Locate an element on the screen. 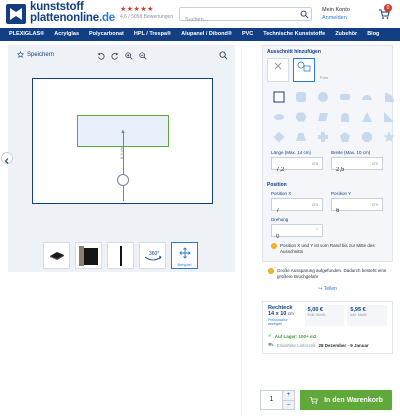 This screenshot has height=416, width=400. rating: ★★★★★ 4,6 / 5058 Bewertungen is located at coordinates (146, 13).